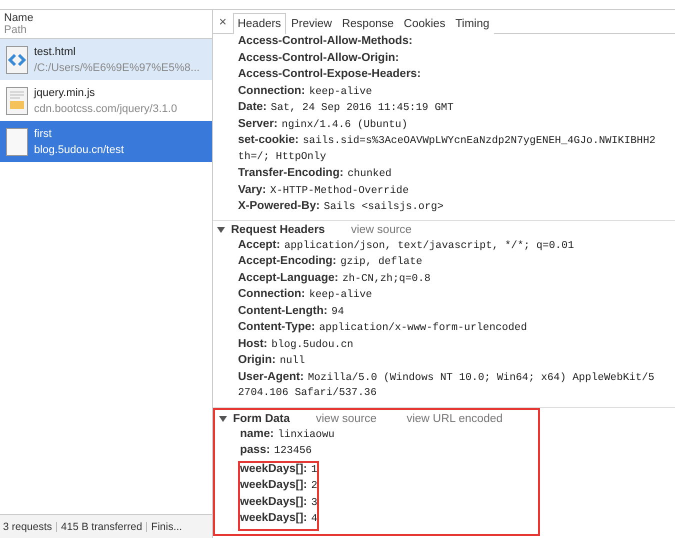 The width and height of the screenshot is (675, 538). Describe the element at coordinates (101, 526) in the screenshot. I see `status-text: 415 B transferred` at that location.